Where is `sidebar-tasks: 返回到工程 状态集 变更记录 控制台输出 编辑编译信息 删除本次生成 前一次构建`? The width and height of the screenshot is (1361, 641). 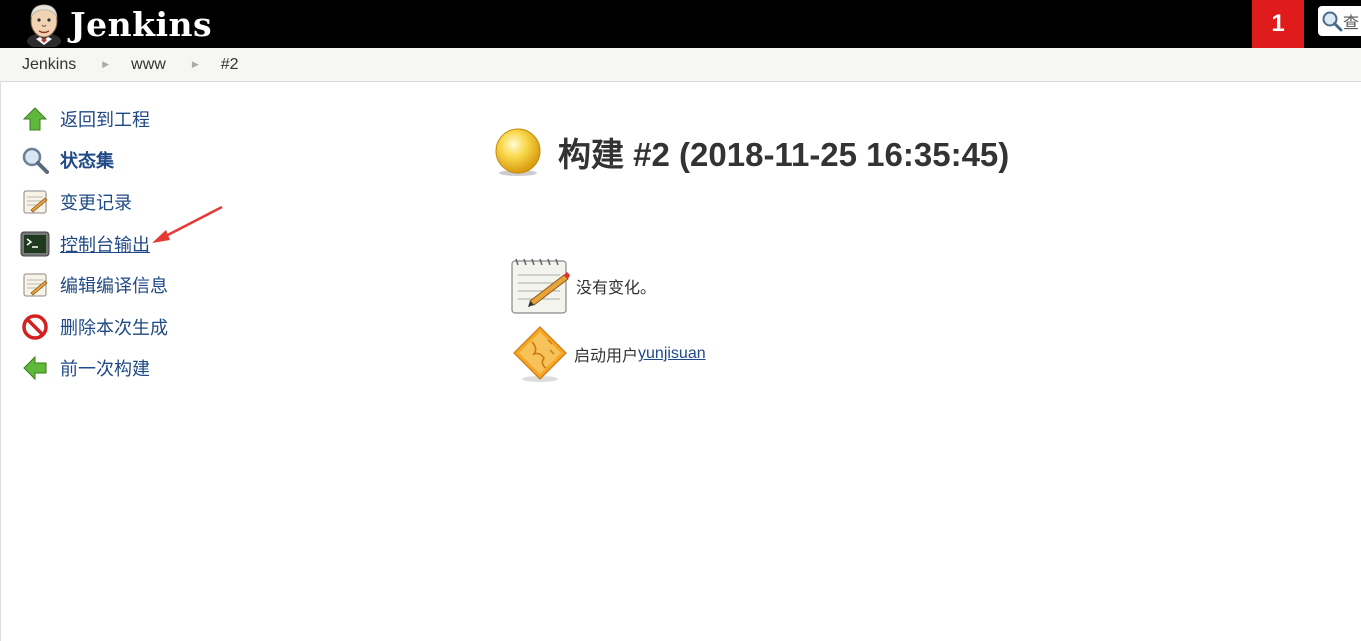 sidebar-tasks: 返回到工程 状态集 变更记录 控制台输出 编辑编译信息 删除本次生成 前一次构建 is located at coordinates (94, 243).